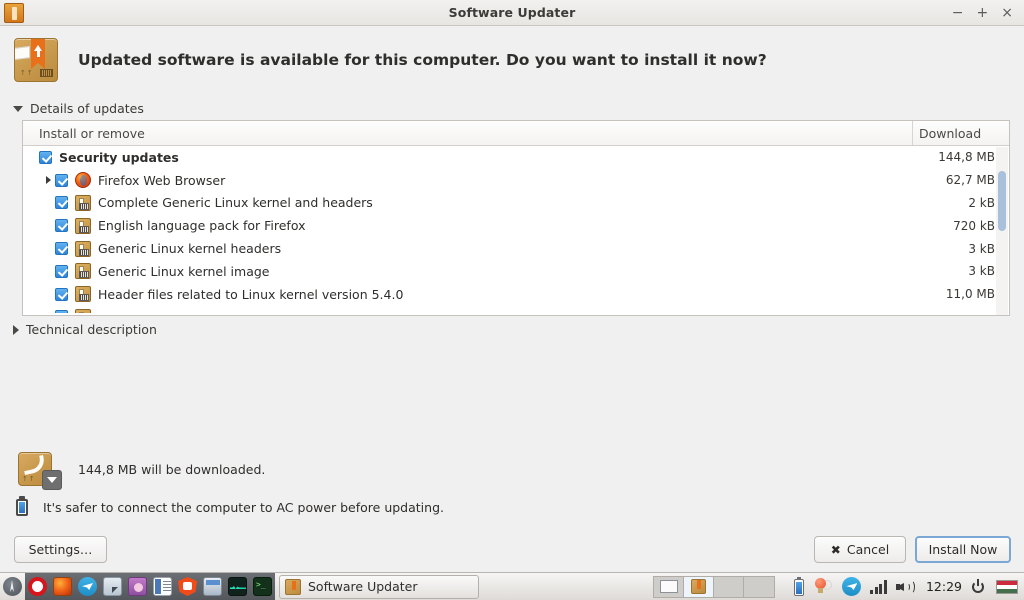 Image resolution: width=1024 pixels, height=600 pixels. I want to click on cancel-button-label: Cancel, so click(868, 549).